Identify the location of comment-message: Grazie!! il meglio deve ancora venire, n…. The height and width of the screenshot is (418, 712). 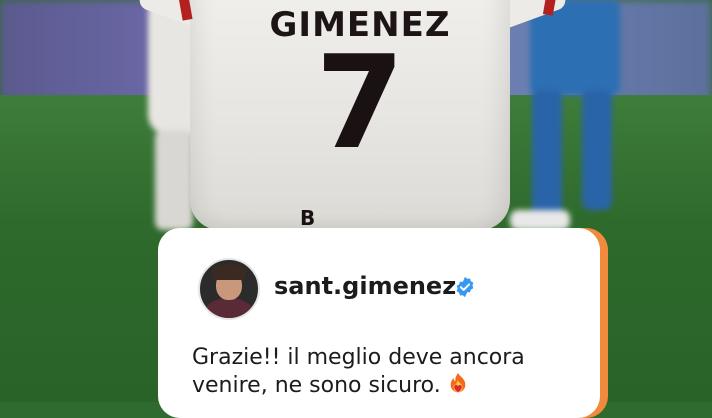
(392, 372).